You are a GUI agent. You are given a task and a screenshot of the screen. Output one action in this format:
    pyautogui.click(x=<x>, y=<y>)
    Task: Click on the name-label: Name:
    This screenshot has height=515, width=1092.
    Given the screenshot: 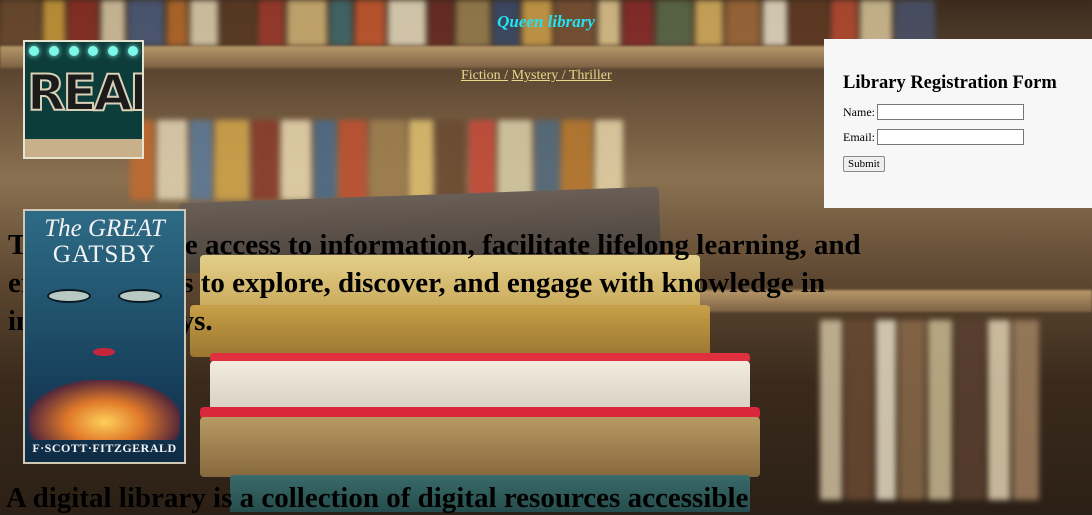 What is the action you would take?
    pyautogui.click(x=859, y=111)
    